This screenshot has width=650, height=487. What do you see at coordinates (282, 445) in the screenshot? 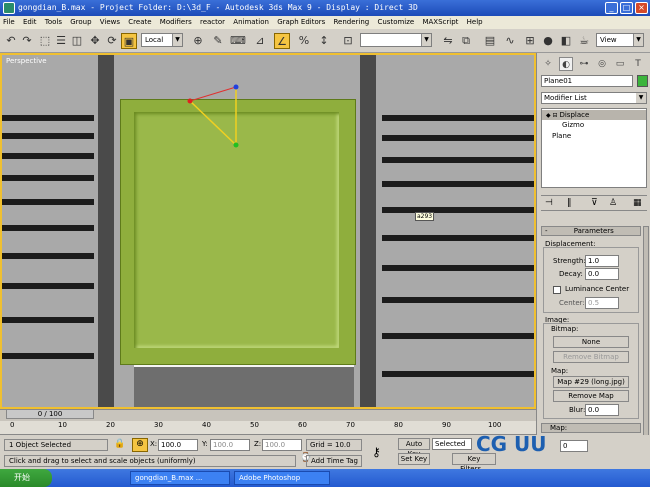
I see `z-coordinate-field: 100.0` at bounding box center [282, 445].